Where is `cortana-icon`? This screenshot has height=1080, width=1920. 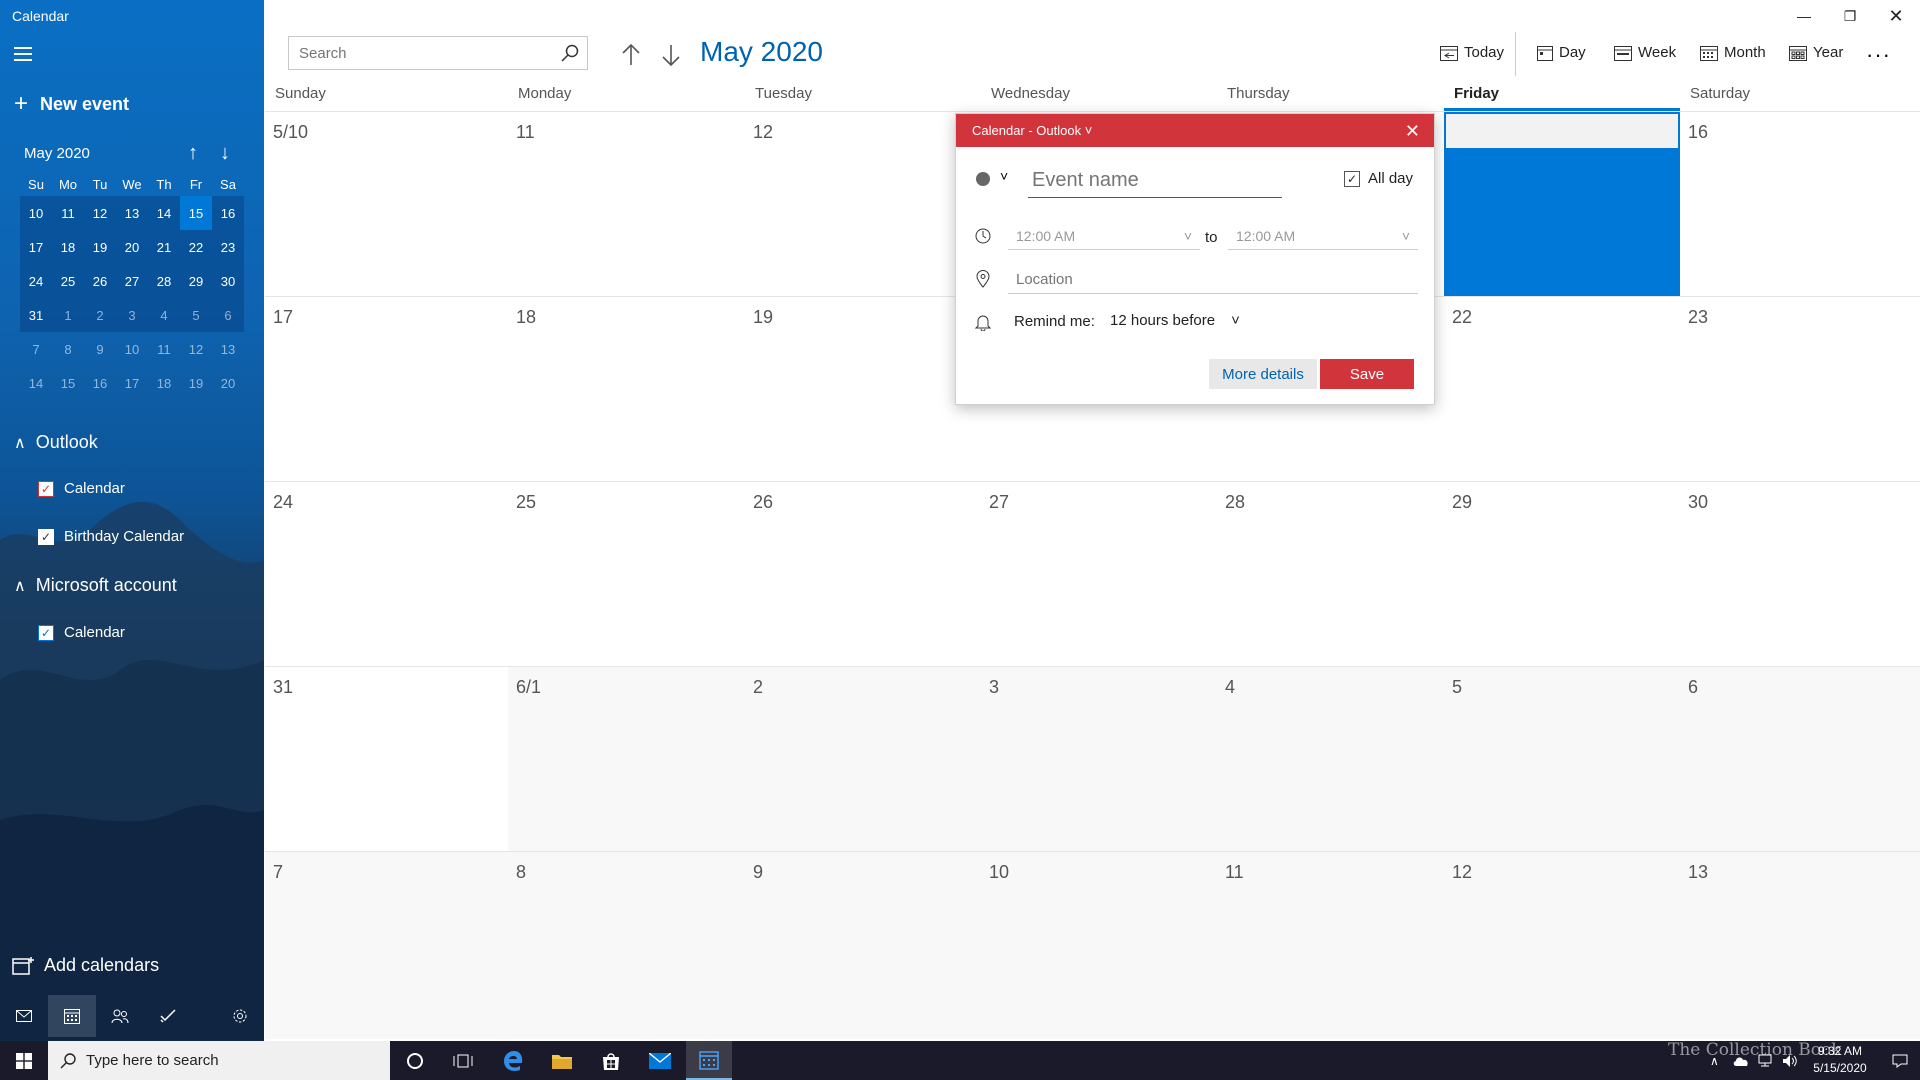
cortana-icon is located at coordinates (415, 1060).